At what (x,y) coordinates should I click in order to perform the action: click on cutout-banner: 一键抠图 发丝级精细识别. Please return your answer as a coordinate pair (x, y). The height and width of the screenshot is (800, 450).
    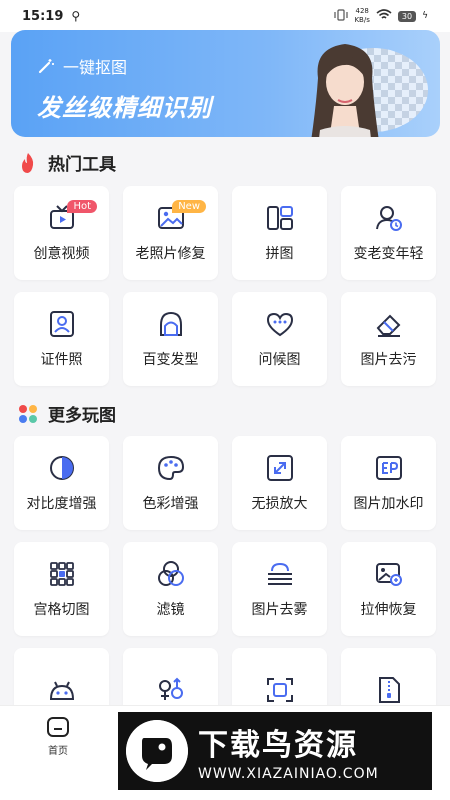
    Looking at the image, I should click on (225, 83).